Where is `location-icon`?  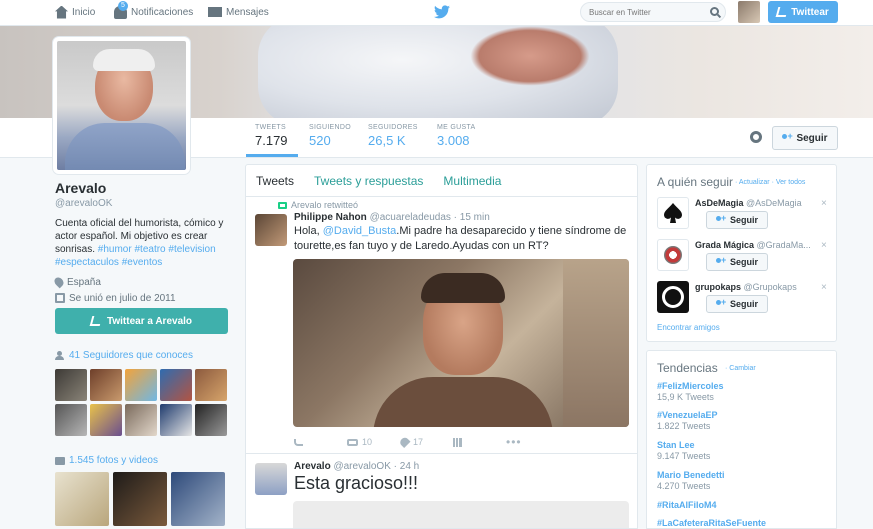
location-icon is located at coordinates (59, 282).